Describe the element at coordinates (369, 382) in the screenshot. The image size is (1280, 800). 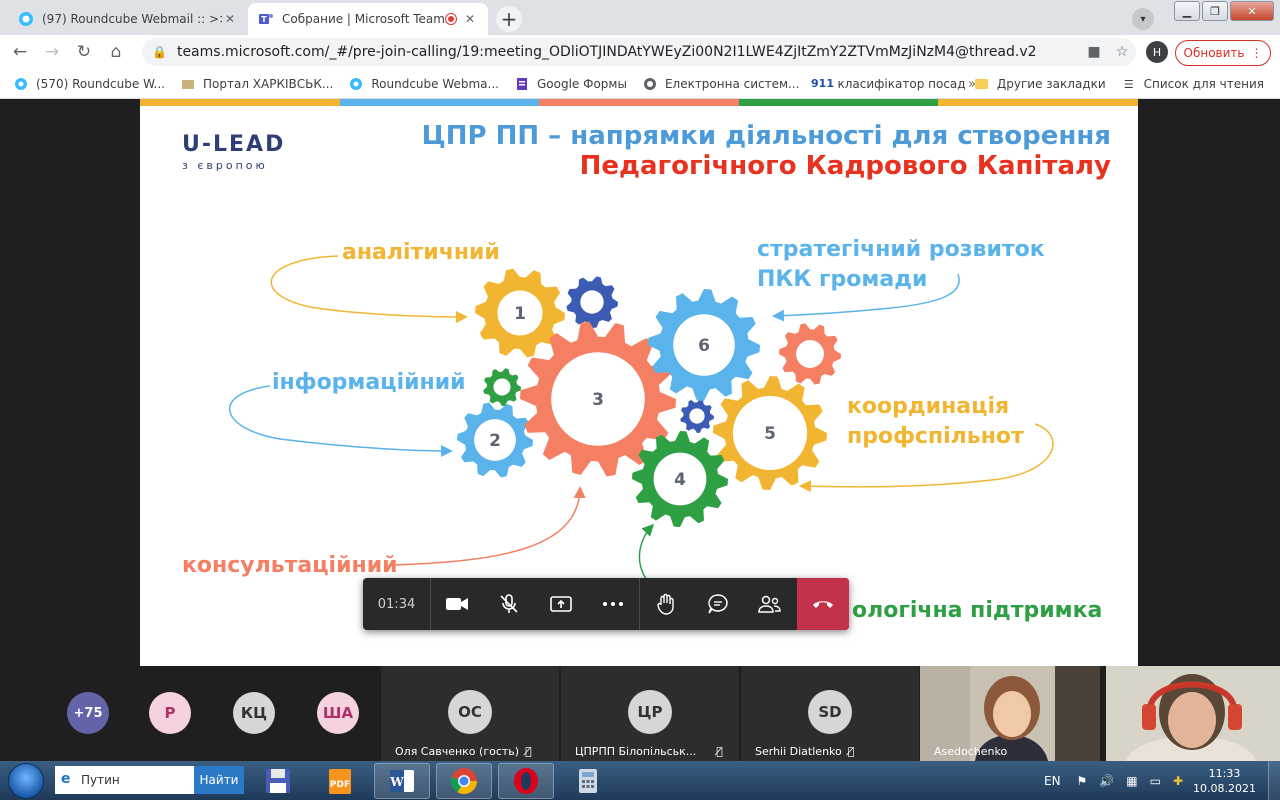
I see `label-info: інформаційний` at that location.